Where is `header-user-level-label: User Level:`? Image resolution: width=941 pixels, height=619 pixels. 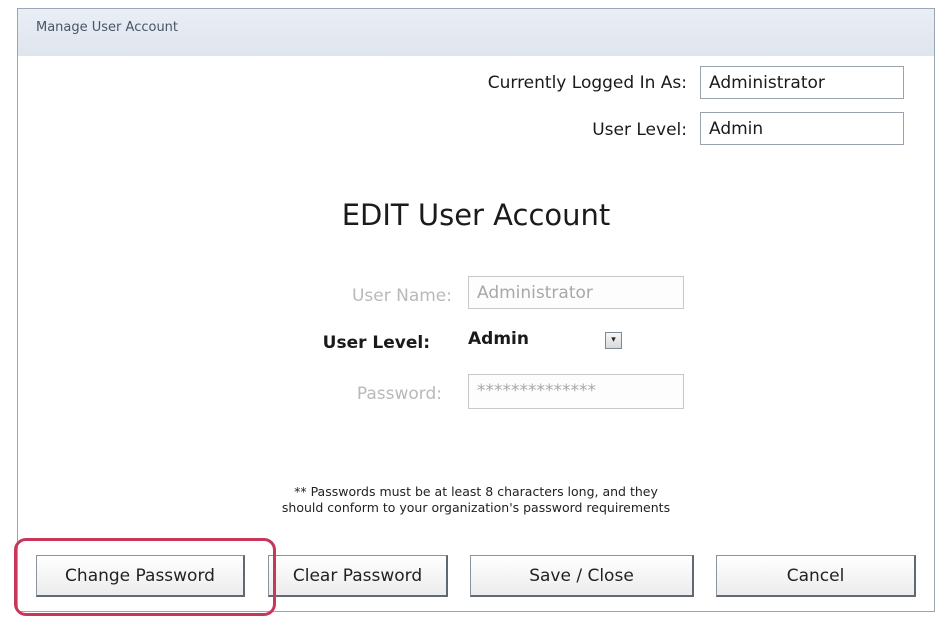 header-user-level-label: User Level: is located at coordinates (639, 130).